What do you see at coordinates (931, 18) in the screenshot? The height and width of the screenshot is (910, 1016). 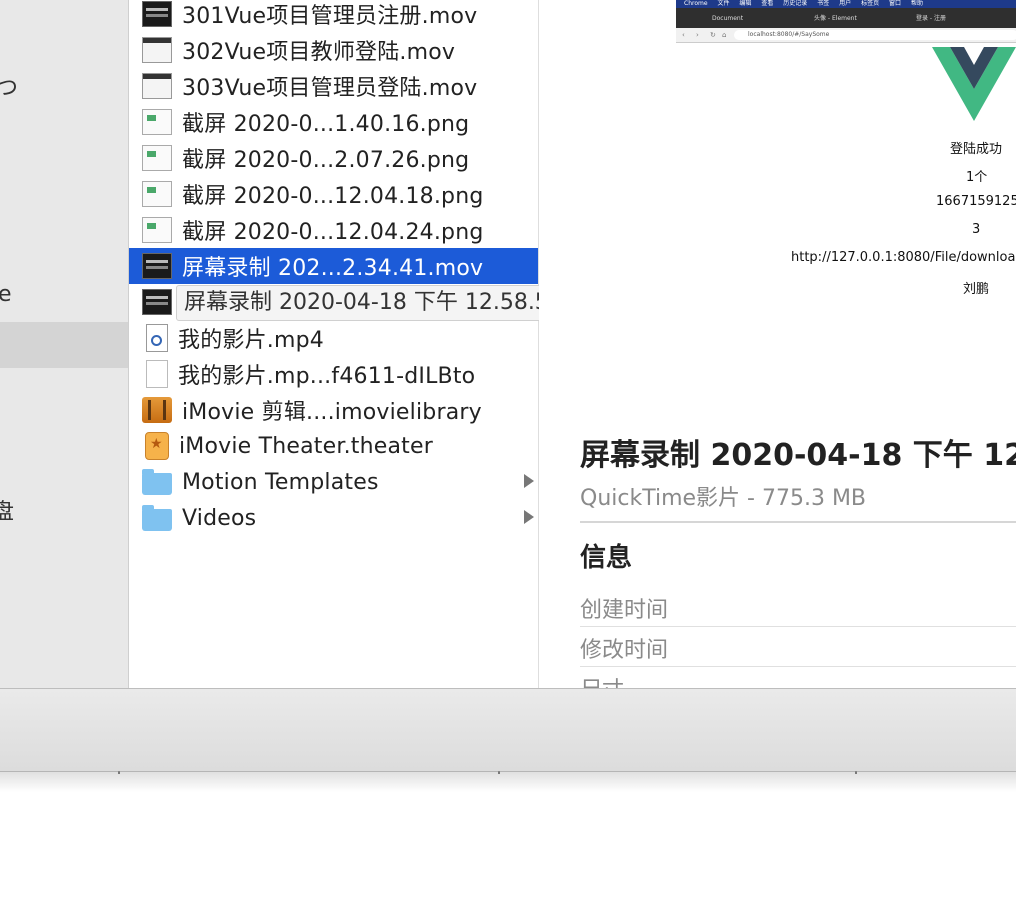 I see `browser-tab: 登录 - 注册` at bounding box center [931, 18].